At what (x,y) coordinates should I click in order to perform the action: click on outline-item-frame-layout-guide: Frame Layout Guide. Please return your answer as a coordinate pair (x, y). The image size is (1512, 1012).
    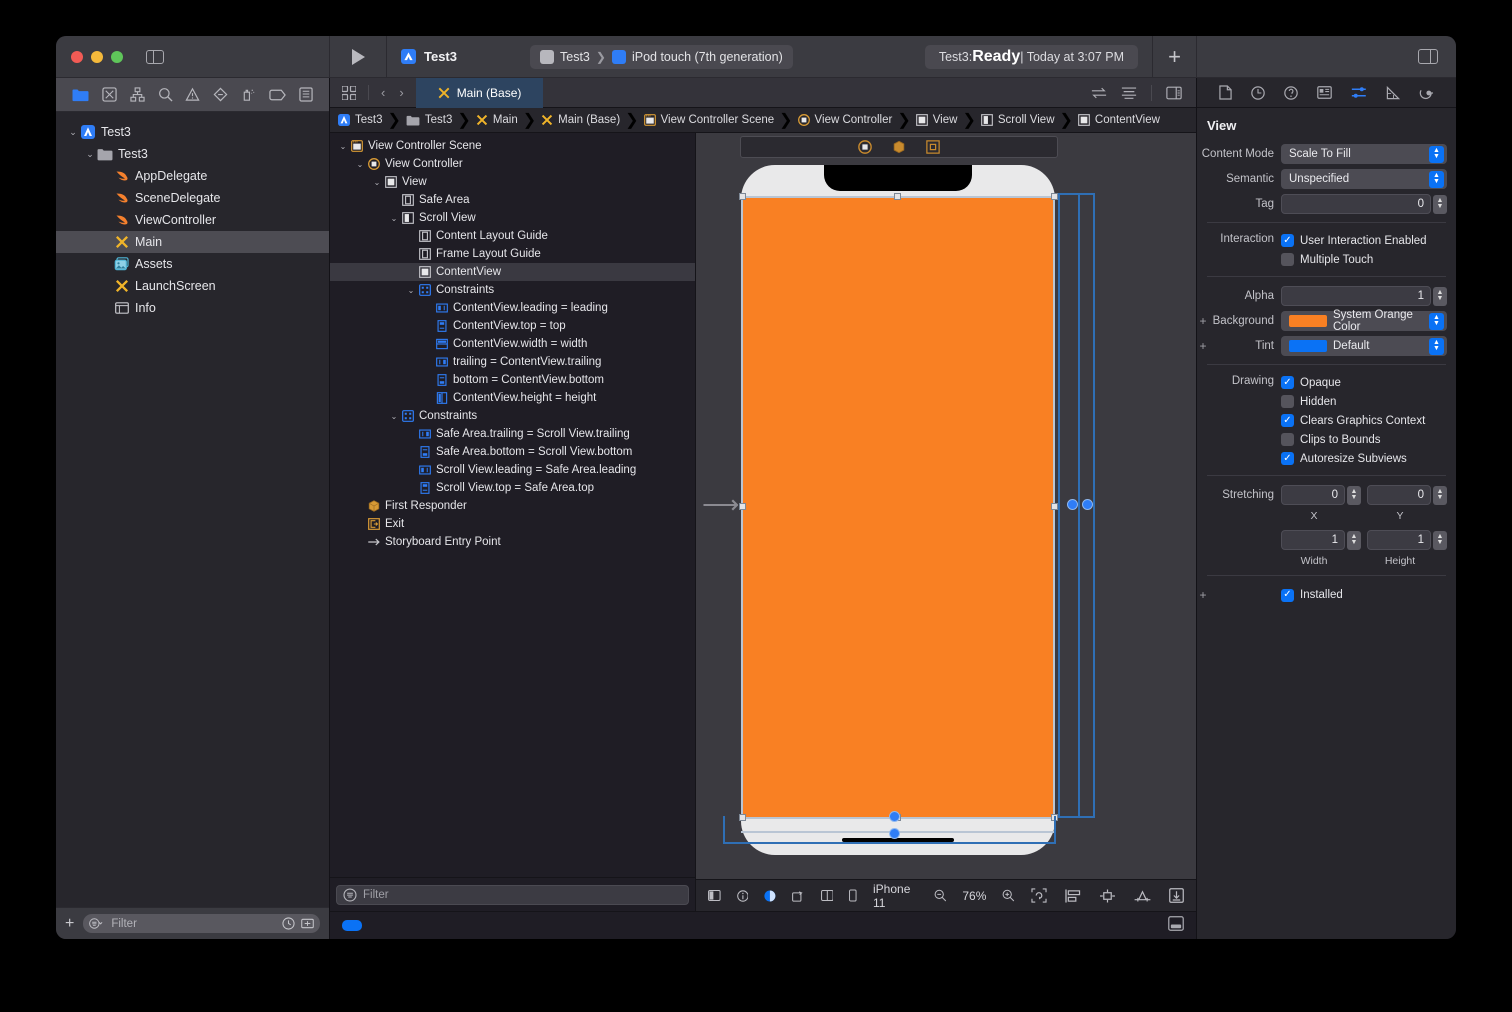
    Looking at the image, I should click on (512, 254).